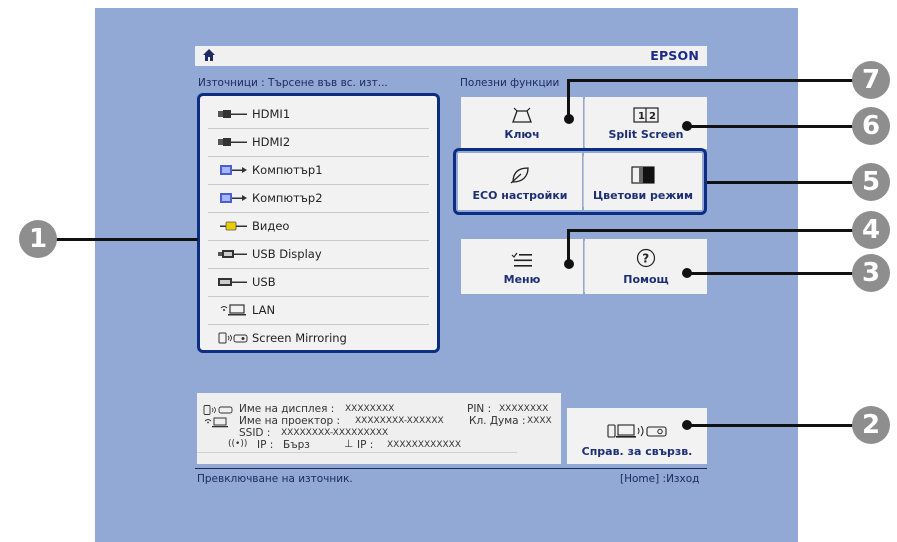  Describe the element at coordinates (287, 198) in the screenshot. I see `source-label: Компютър2` at that location.